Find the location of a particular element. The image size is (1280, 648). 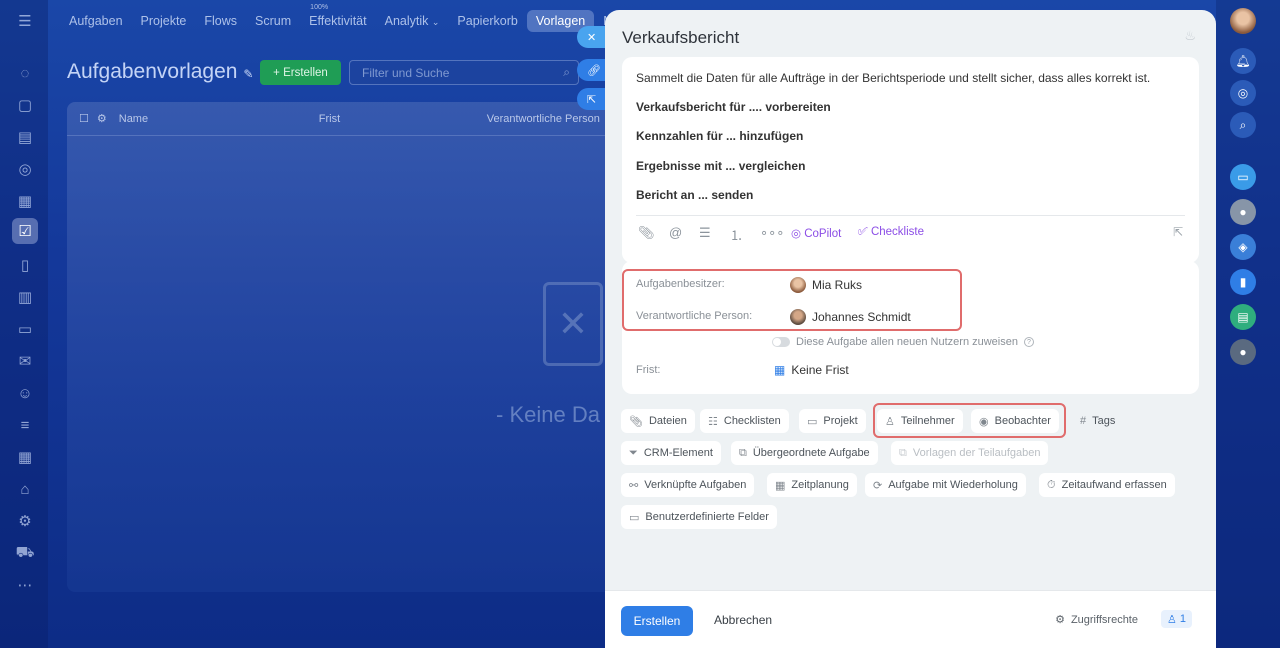

copilot-icon: ◎ is located at coordinates (1243, 93).